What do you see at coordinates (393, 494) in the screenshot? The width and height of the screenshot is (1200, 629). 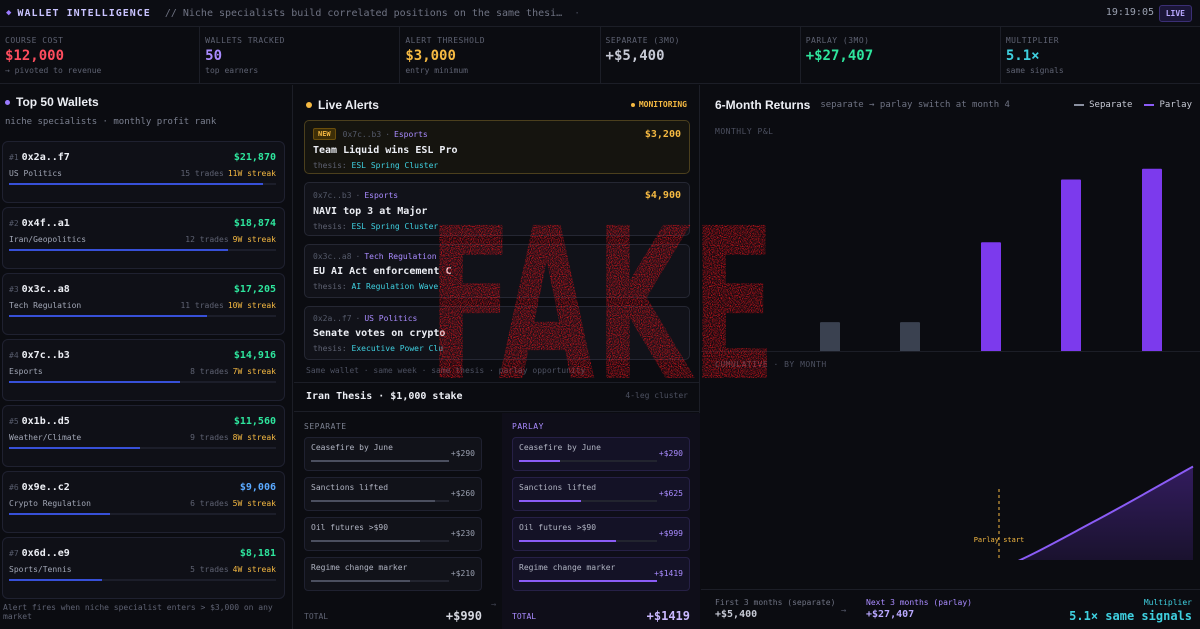 I see `leg-card: Sanctions lifted +$260` at bounding box center [393, 494].